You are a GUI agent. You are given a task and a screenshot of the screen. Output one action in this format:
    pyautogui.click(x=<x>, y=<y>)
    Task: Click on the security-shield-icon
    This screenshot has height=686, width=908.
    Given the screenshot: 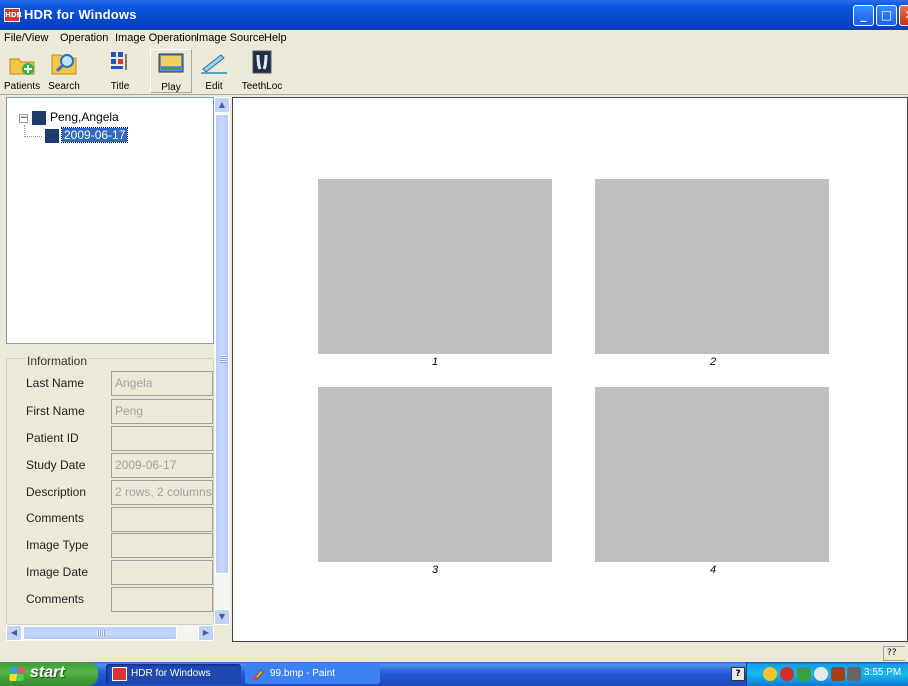 What is the action you would take?
    pyautogui.click(x=770, y=674)
    